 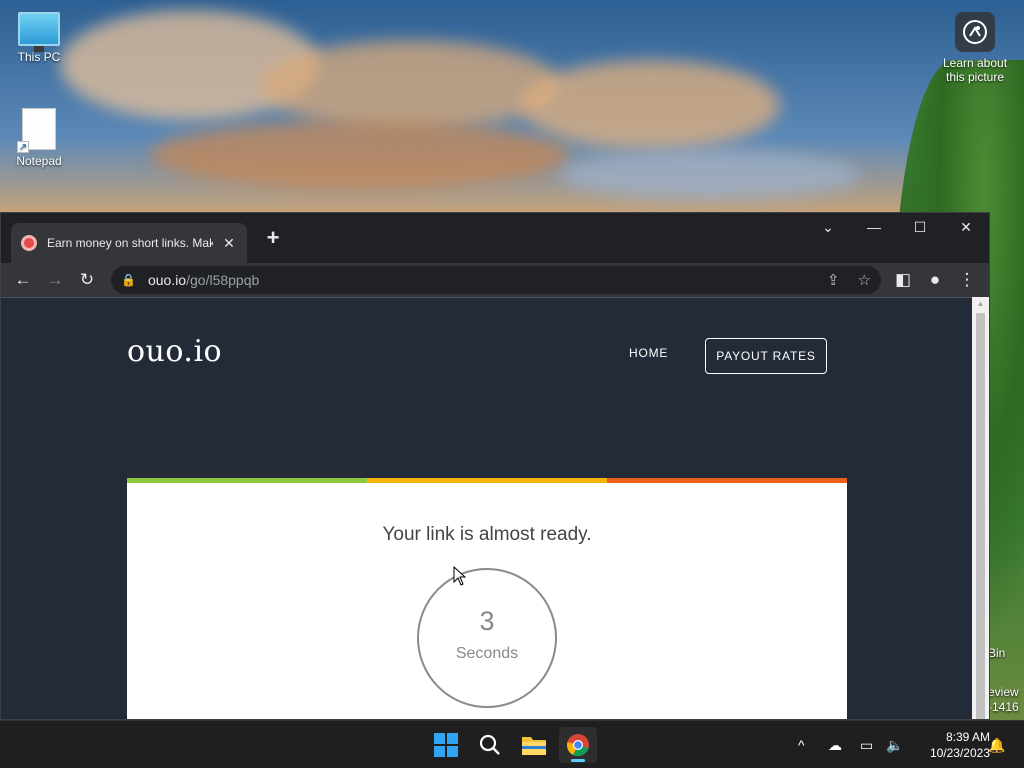 What do you see at coordinates (36, 130) in the screenshot?
I see `notepad-icon: ↗` at bounding box center [36, 130].